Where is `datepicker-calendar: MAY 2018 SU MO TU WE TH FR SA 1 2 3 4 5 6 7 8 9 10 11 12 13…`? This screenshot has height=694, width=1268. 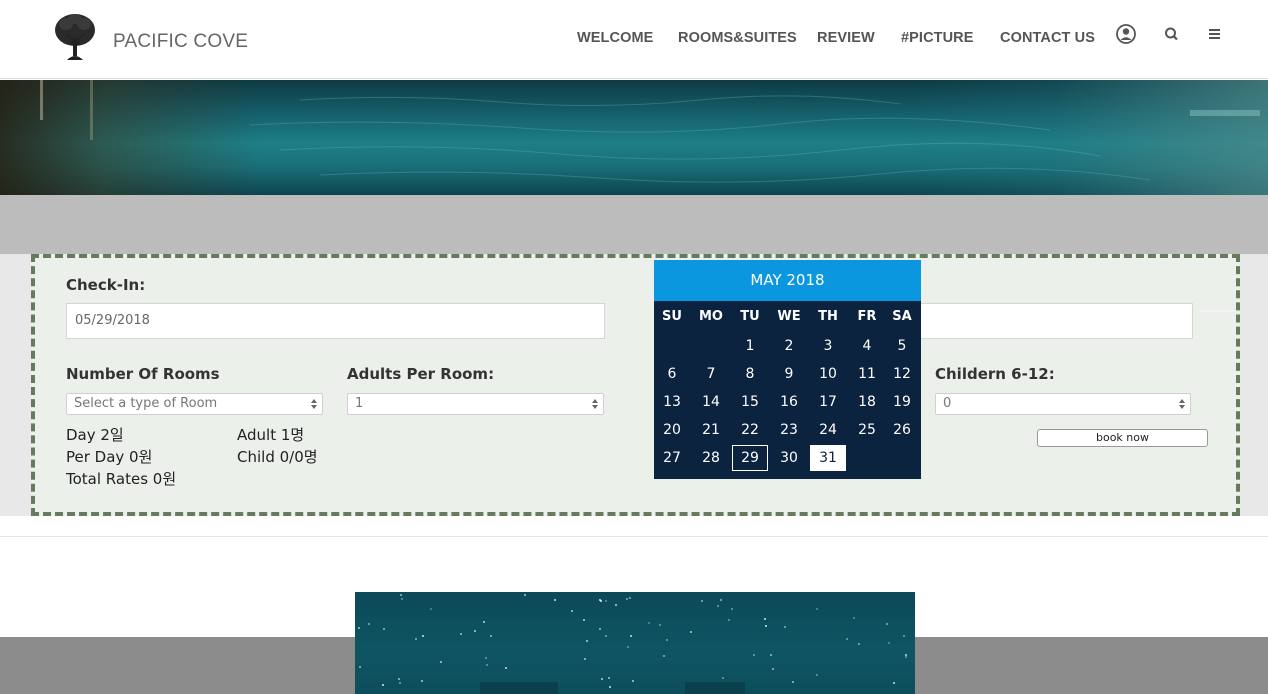
datepicker-calendar: MAY 2018 SU MO TU WE TH FR SA 1 2 3 4 5 6 7 8 9 10 11 12 13… is located at coordinates (787, 369).